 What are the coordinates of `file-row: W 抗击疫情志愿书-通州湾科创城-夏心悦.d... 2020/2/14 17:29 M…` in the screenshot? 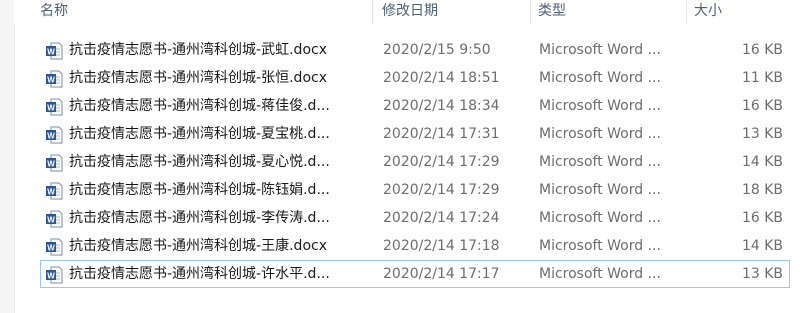 It's located at (415, 162).